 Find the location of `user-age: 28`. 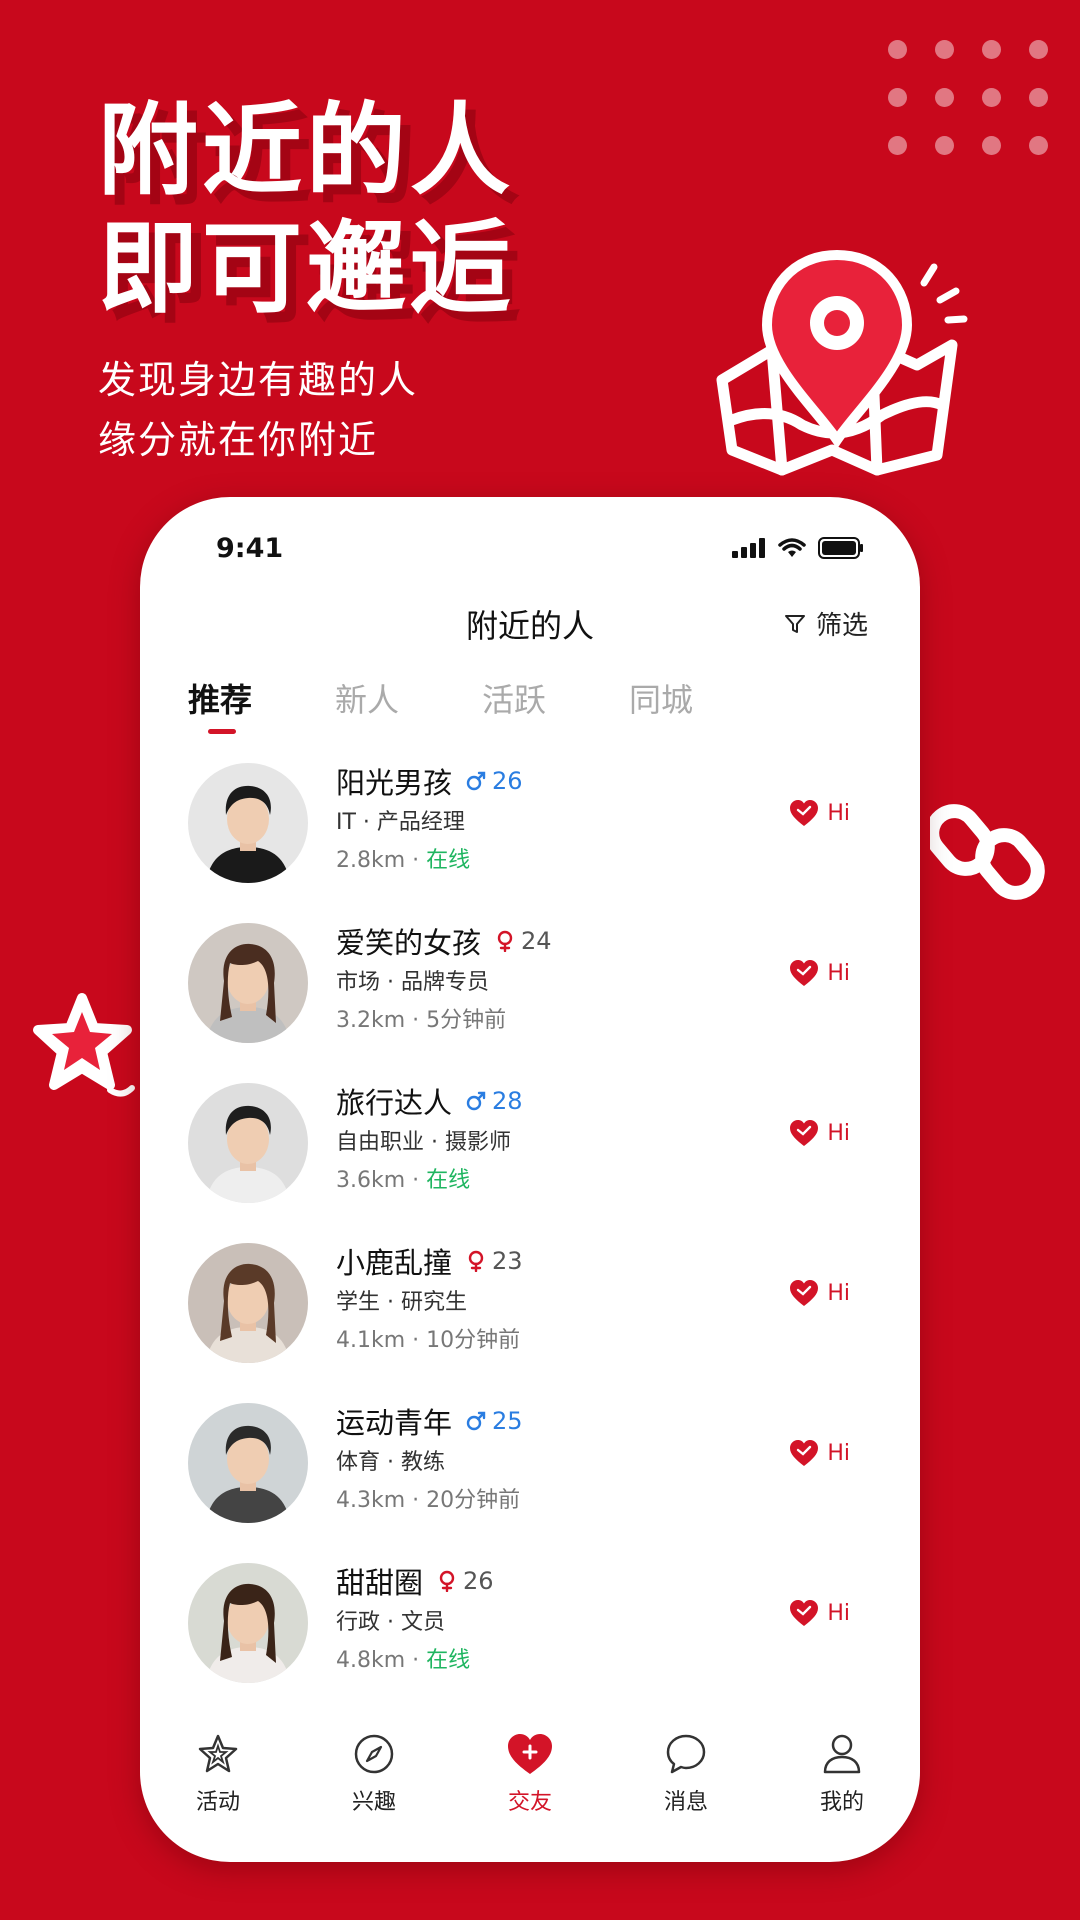

user-age: 28 is located at coordinates (507, 1101).